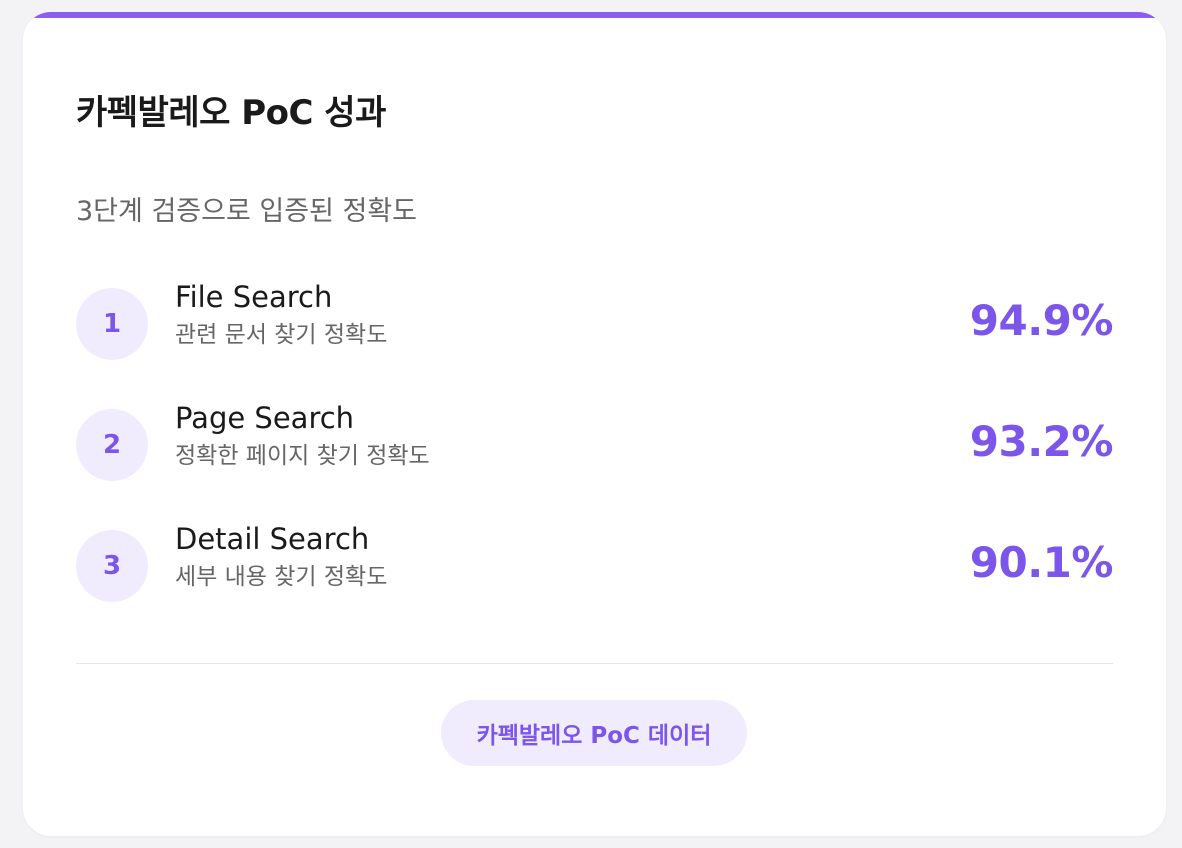 Image resolution: width=1182 pixels, height=848 pixels. Describe the element at coordinates (281, 557) in the screenshot. I see `step-text: Detail Search 세부 내용 찾기 정확도` at that location.